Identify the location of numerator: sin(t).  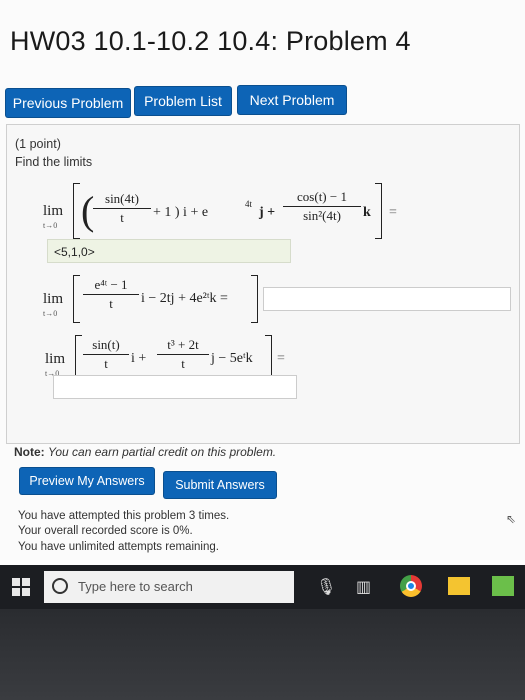
(106, 344).